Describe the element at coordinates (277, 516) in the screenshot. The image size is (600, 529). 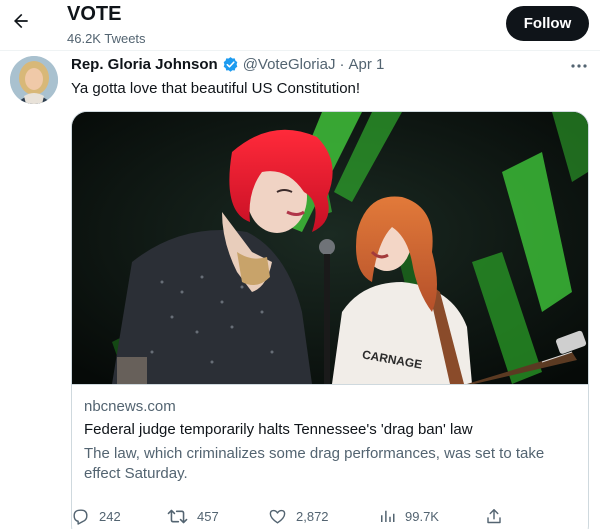
I see `heart-icon` at that location.